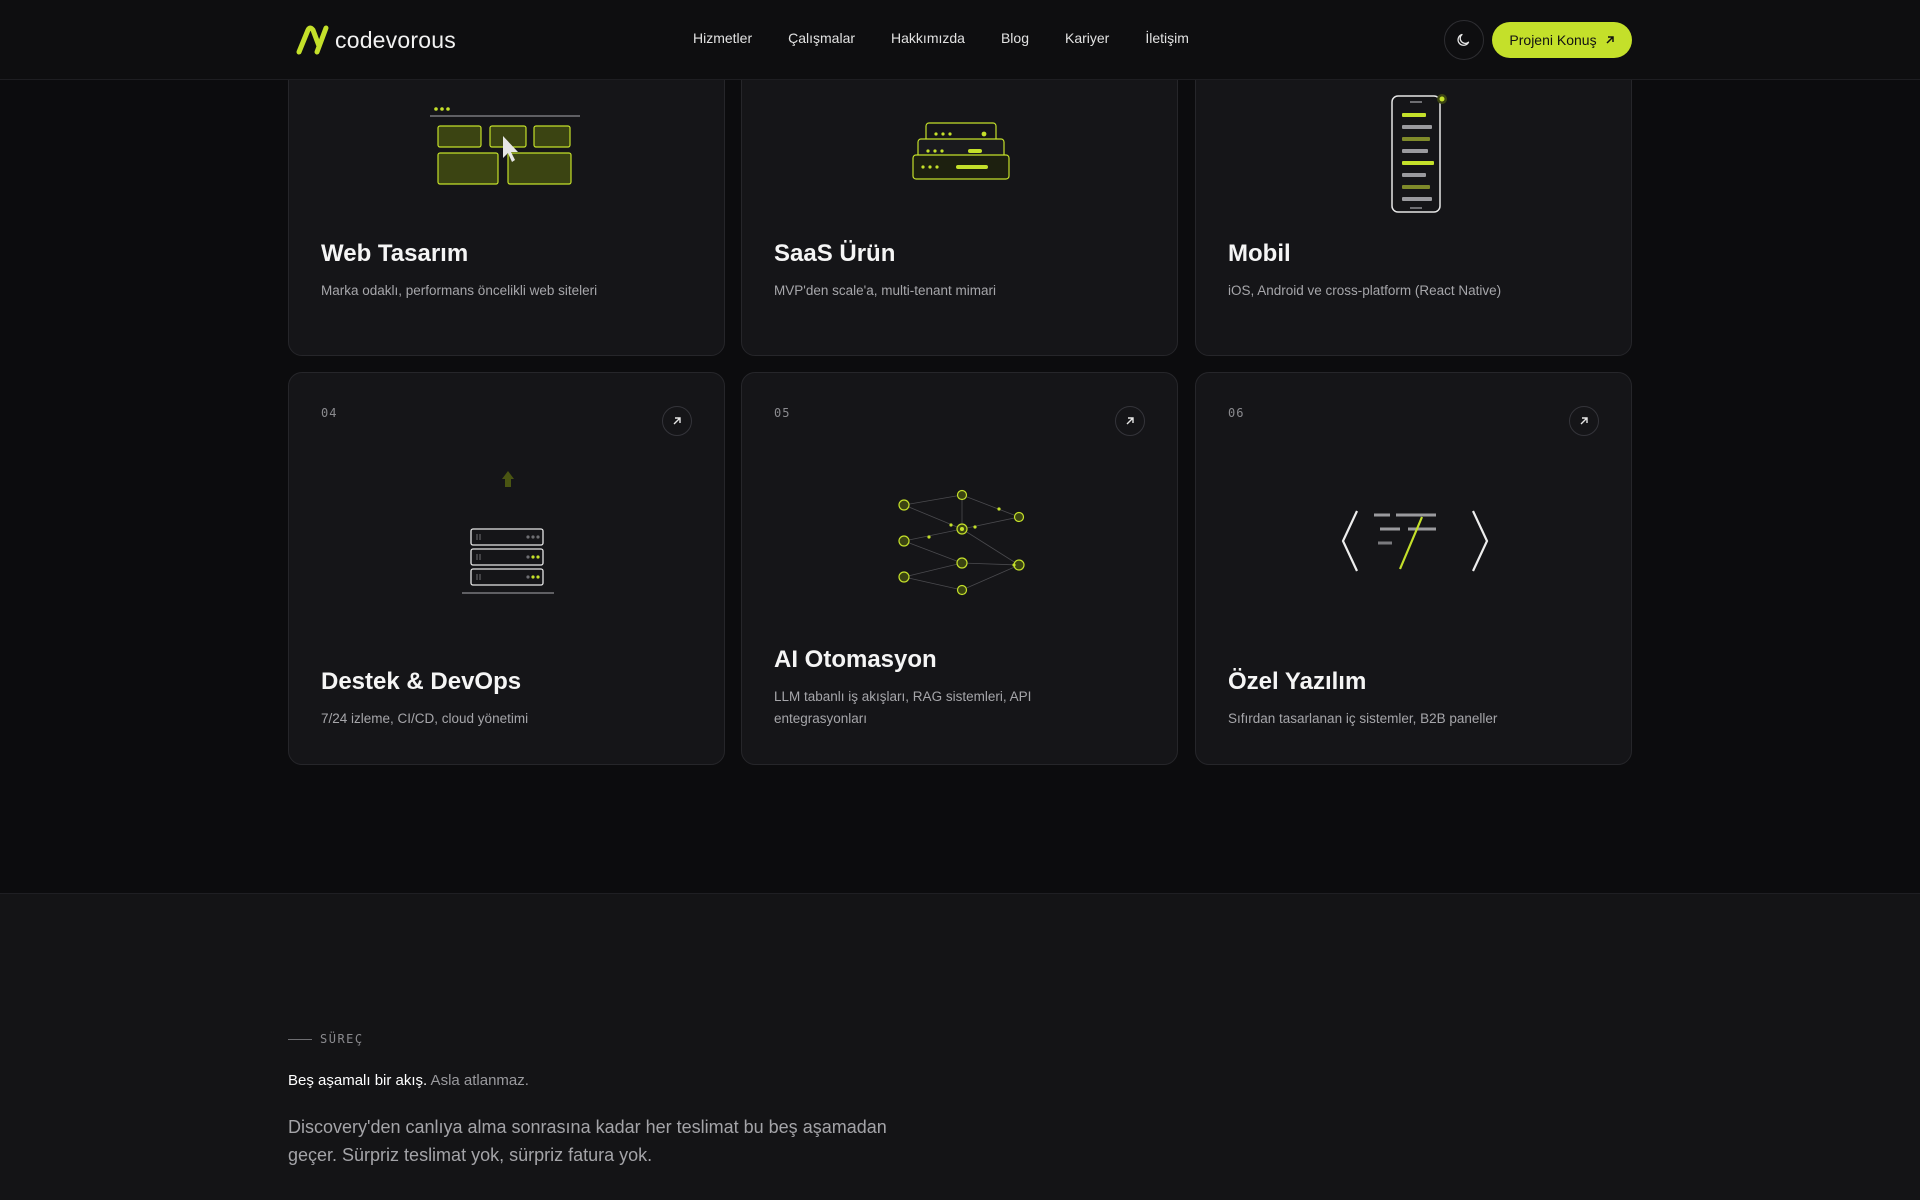 The height and width of the screenshot is (1200, 1920). I want to click on nav-item-hizmetler: Hizmetler, so click(722, 38).